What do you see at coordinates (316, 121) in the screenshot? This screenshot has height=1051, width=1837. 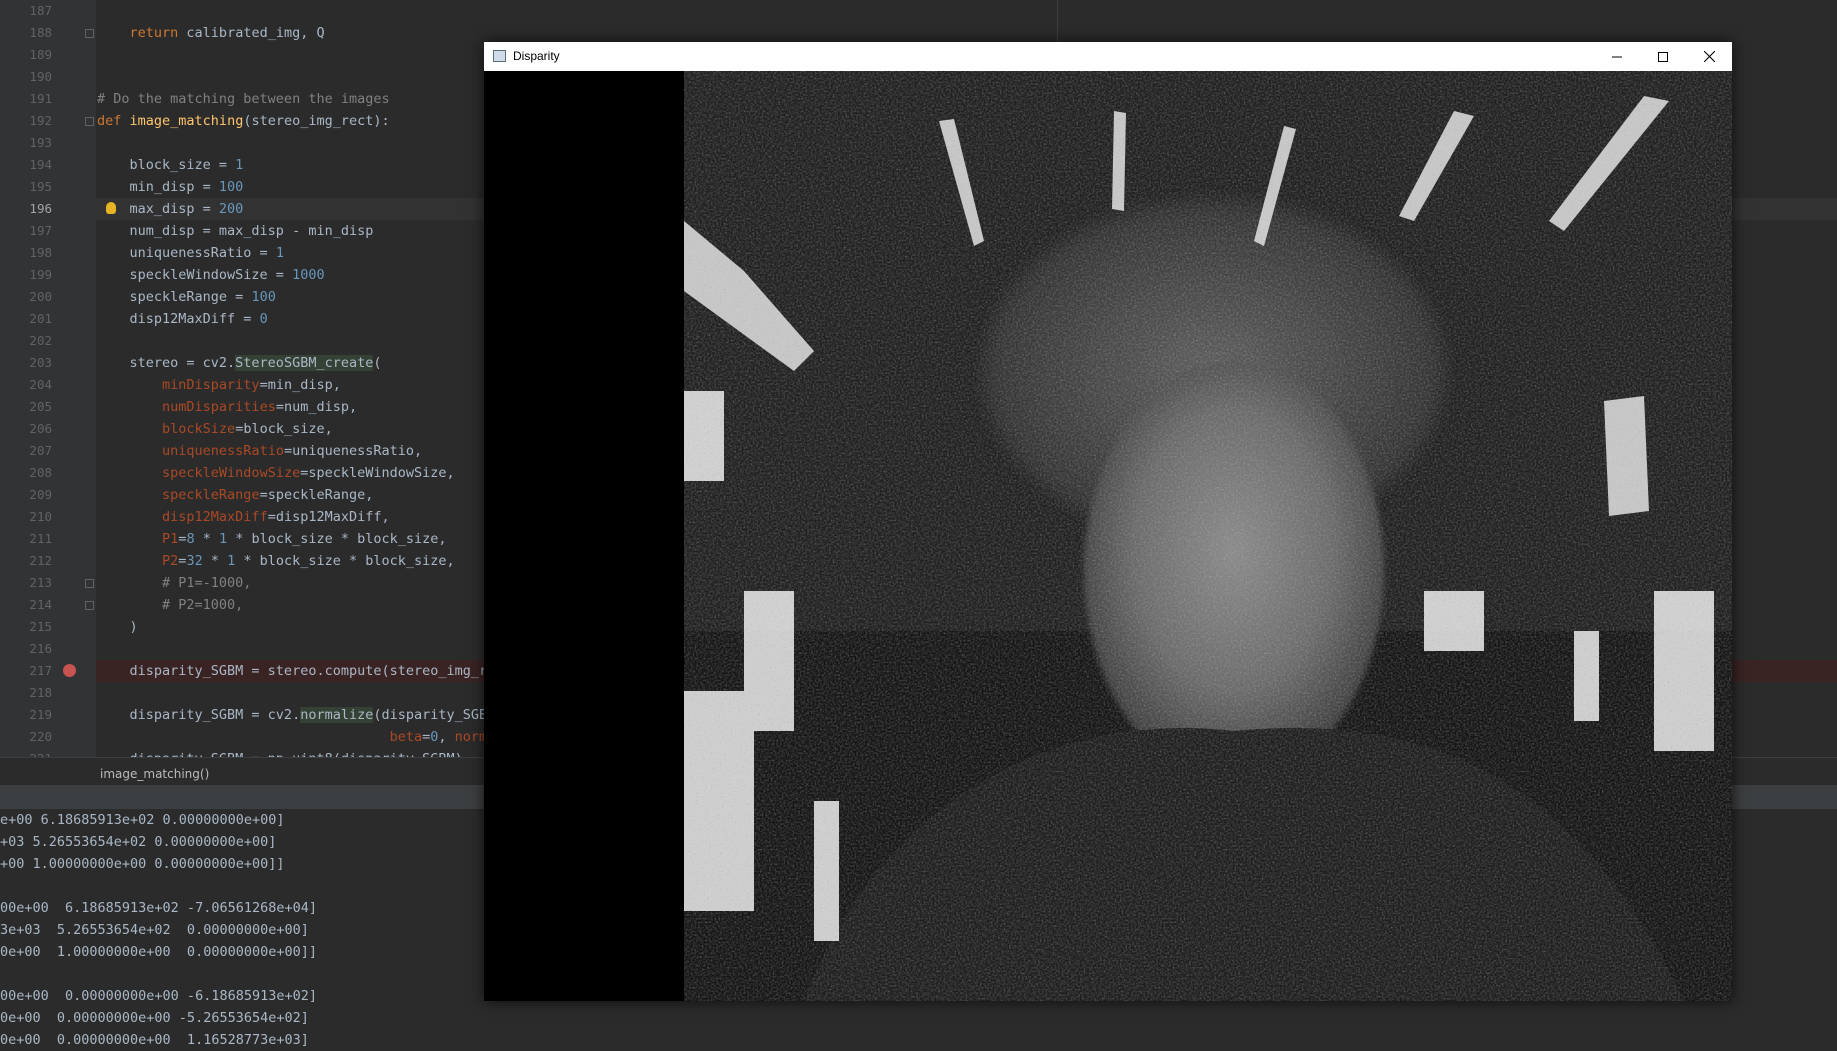 I see `code-token: (stereo_img_rect):` at bounding box center [316, 121].